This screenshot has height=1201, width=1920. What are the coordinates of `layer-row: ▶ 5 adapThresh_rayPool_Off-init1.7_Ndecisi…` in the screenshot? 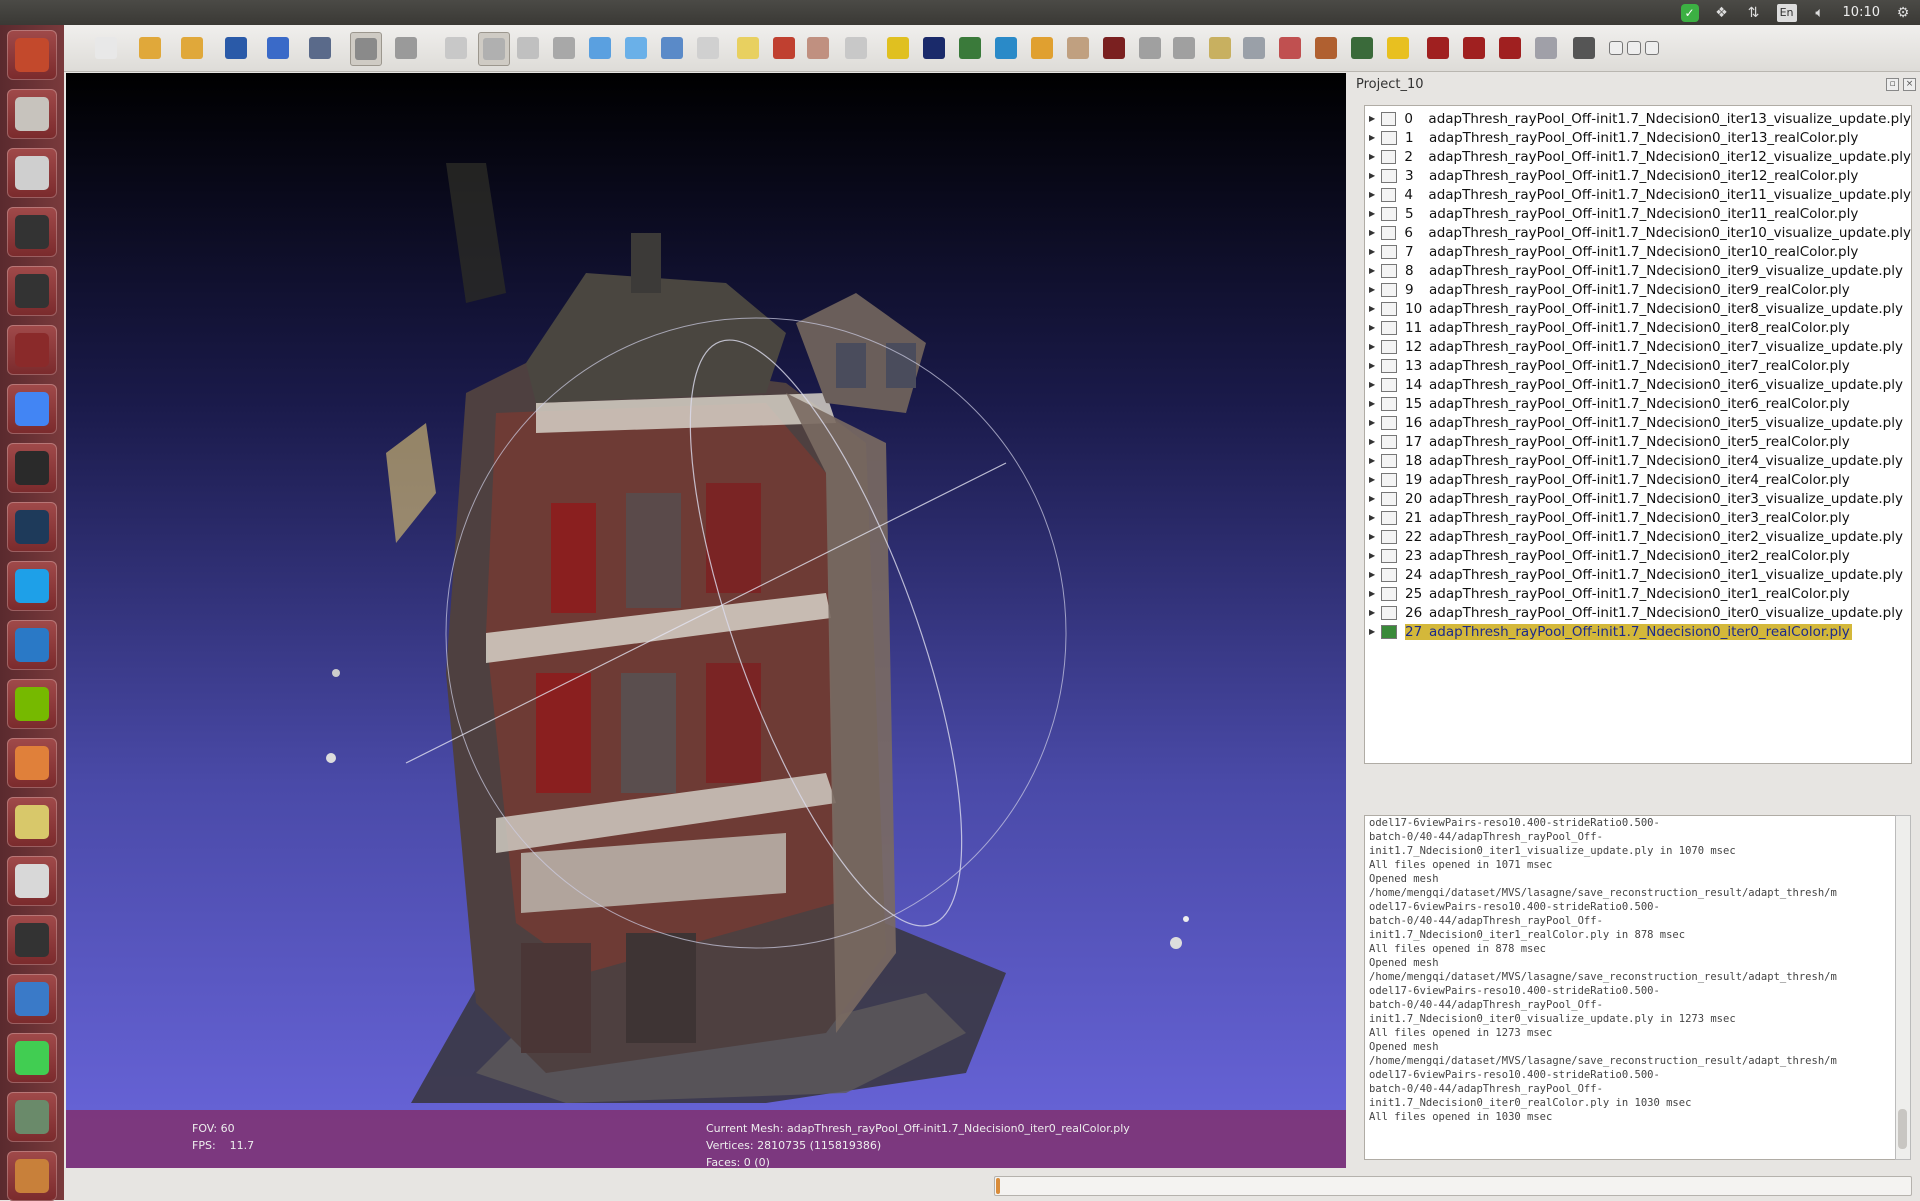 It's located at (1638, 213).